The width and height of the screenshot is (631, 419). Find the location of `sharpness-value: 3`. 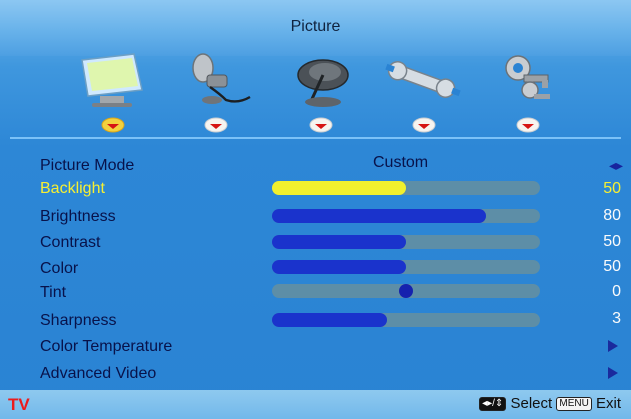

sharpness-value: 3 is located at coordinates (616, 318).